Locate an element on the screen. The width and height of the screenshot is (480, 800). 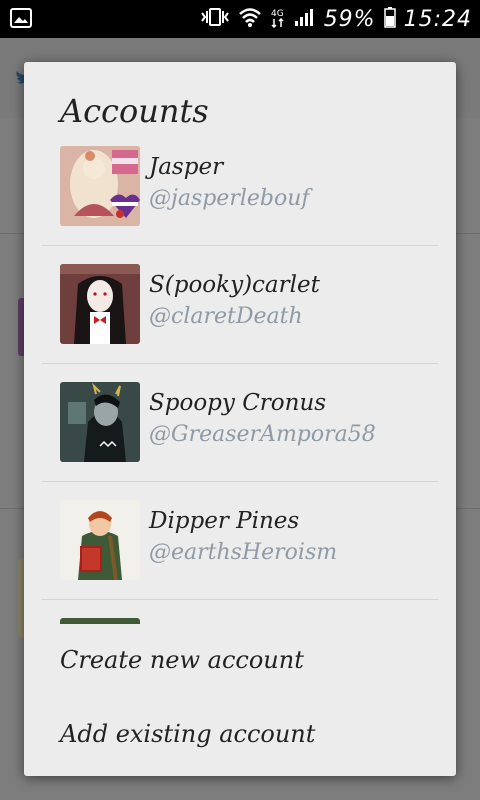
account-item-scarlet: S(pooky)carlet @claretDeath is located at coordinates (240, 319).